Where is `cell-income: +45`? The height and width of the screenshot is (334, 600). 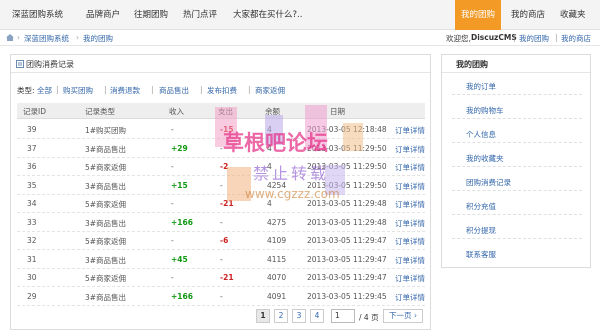 cell-income: +45 is located at coordinates (179, 259).